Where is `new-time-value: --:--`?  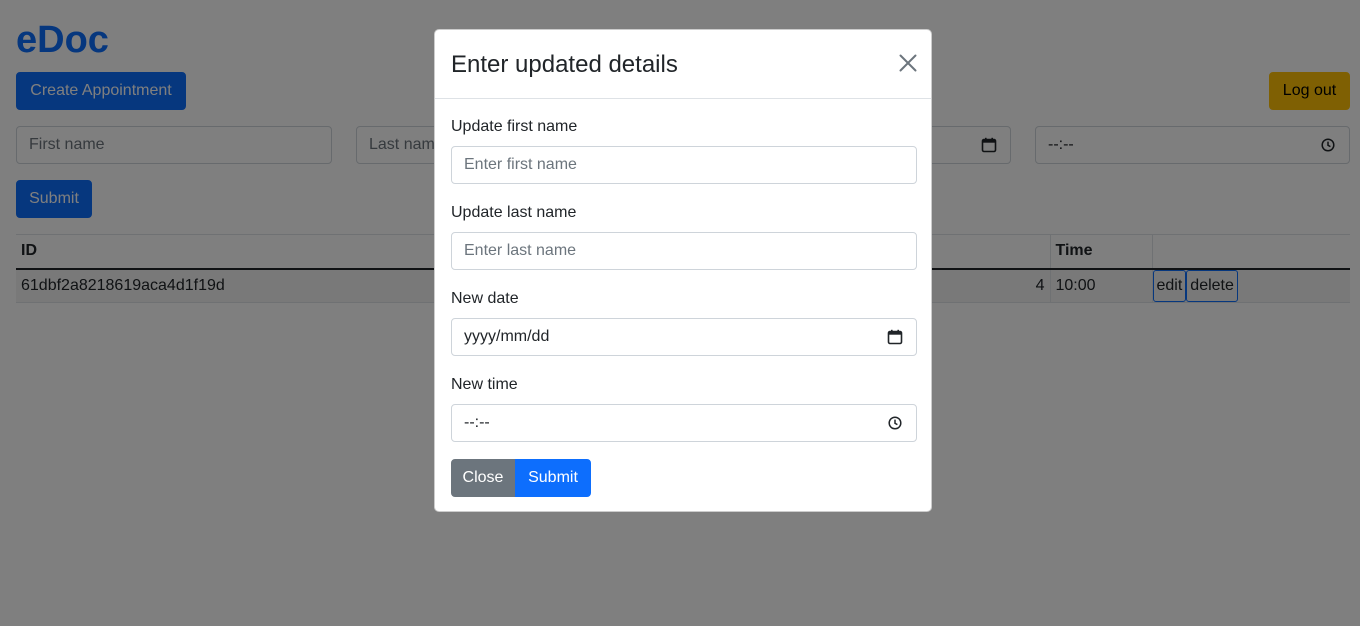 new-time-value: --:-- is located at coordinates (477, 422).